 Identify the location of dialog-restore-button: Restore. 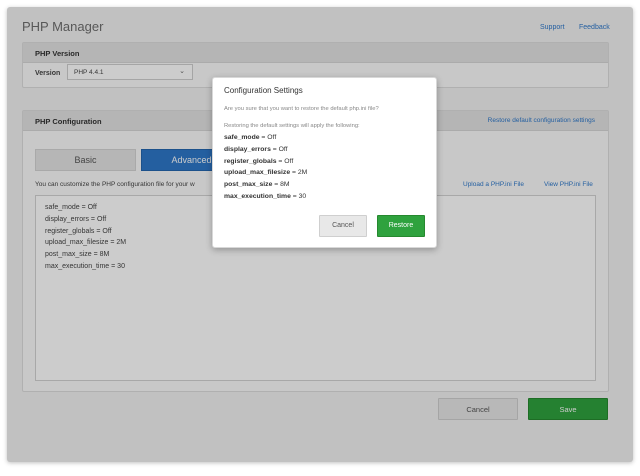
(401, 226).